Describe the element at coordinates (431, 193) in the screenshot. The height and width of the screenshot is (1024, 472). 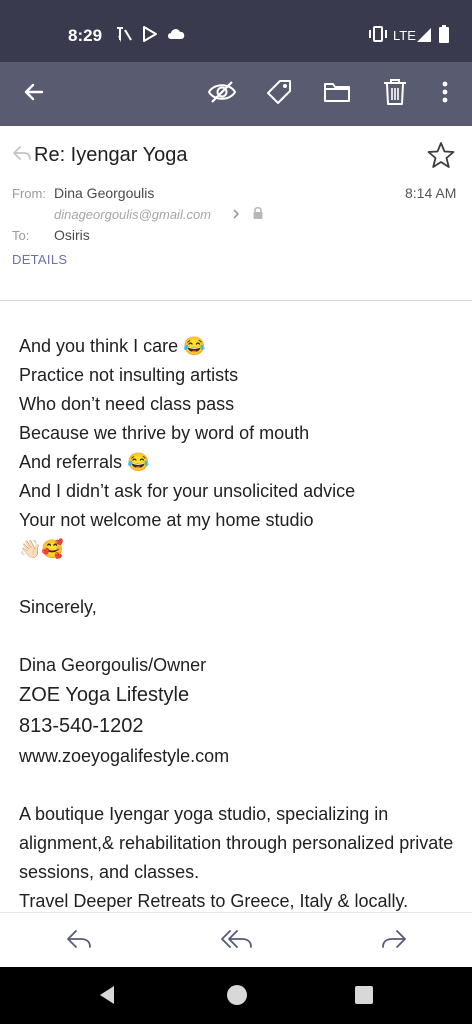
I see `message-time: 8:14 AM` at that location.